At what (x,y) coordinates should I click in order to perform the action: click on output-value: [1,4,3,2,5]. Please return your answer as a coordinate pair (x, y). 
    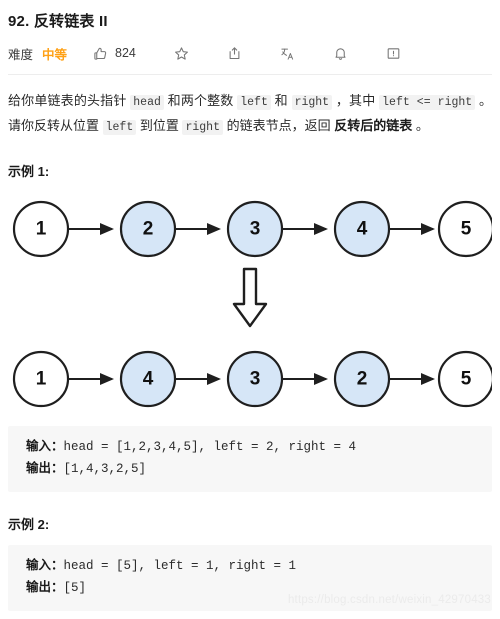
    Looking at the image, I should click on (105, 469).